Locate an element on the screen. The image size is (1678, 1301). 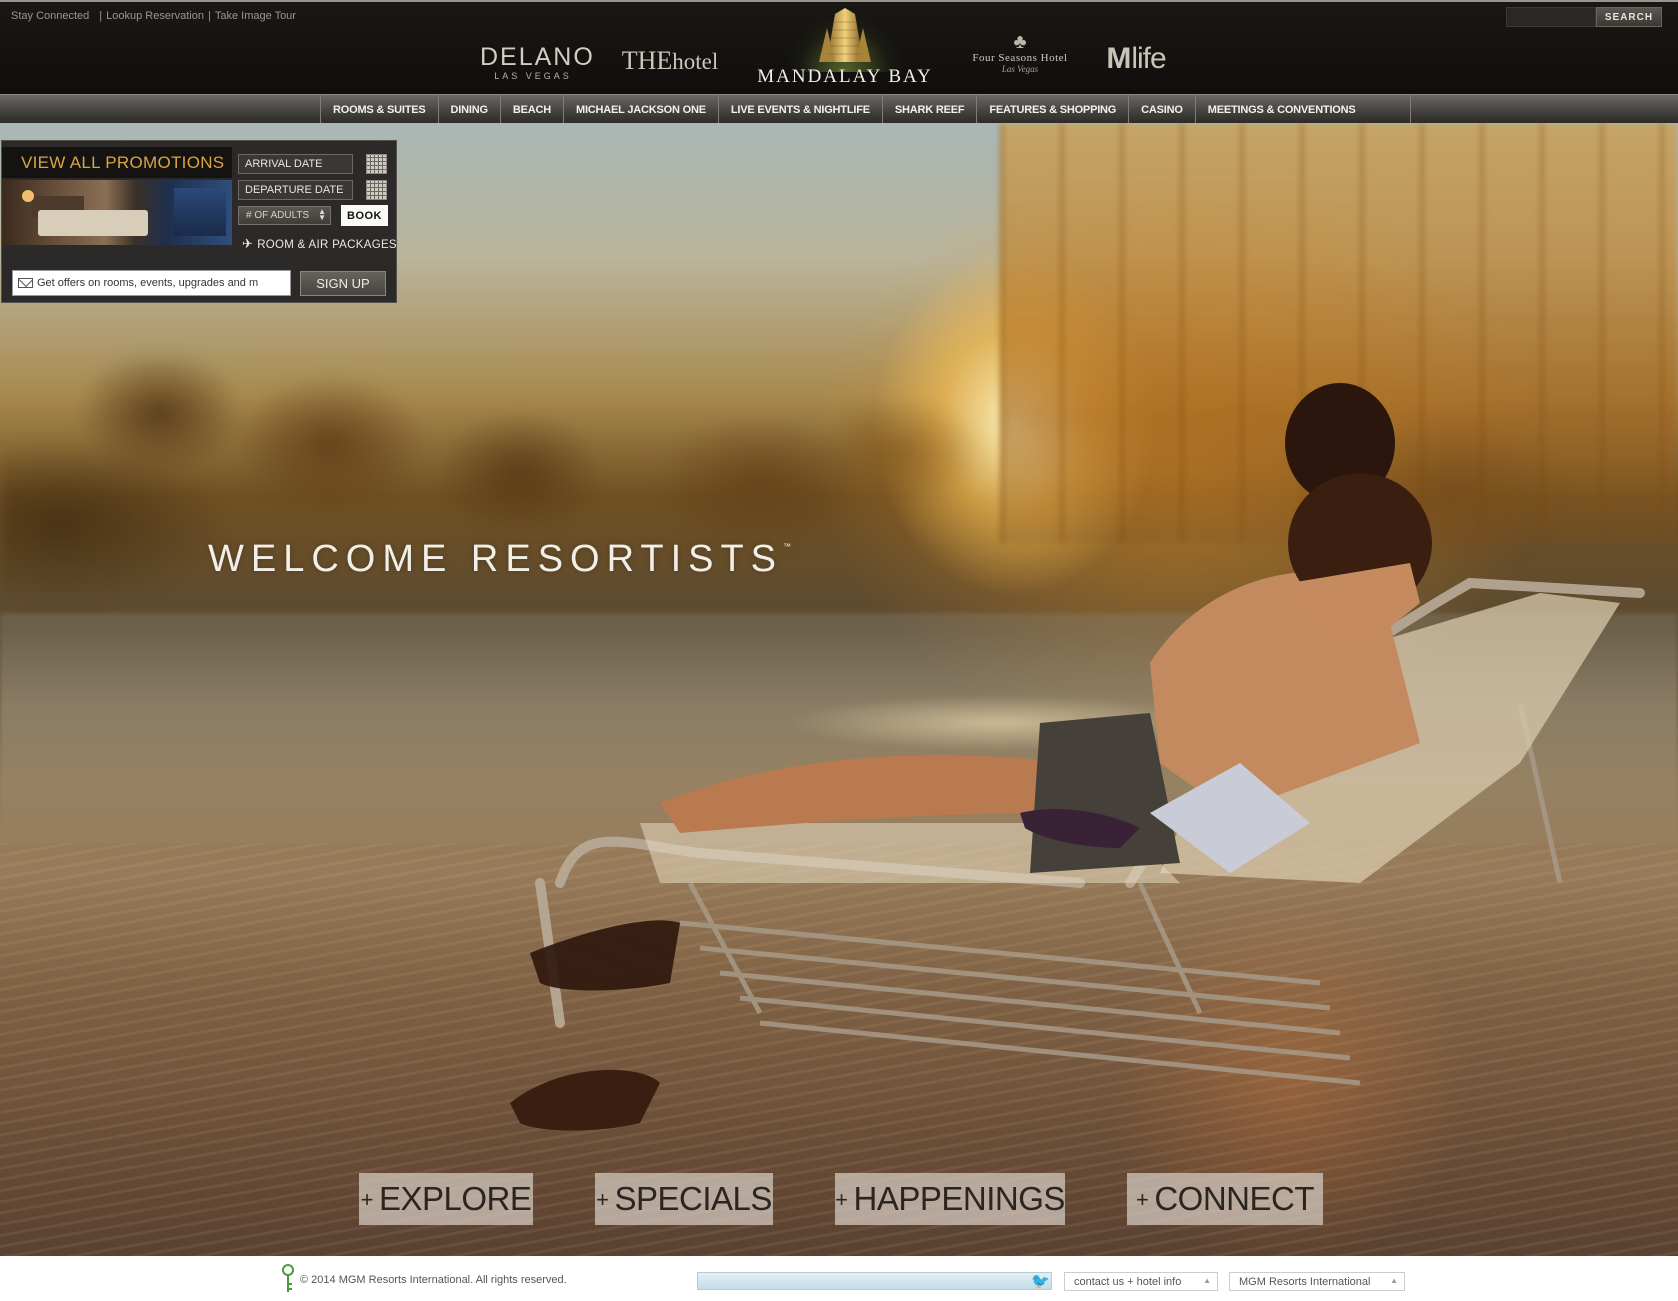
welcome-title: WELCOME RESORTISTS™ is located at coordinates (499, 559).